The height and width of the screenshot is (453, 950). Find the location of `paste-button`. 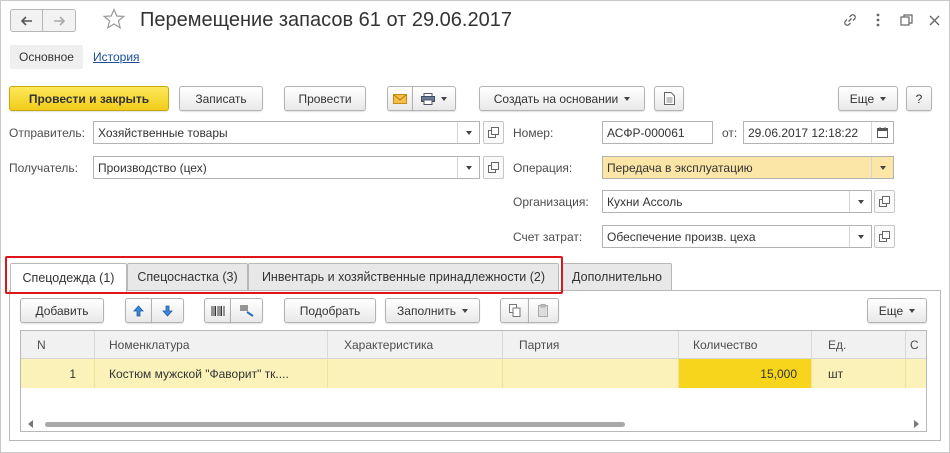

paste-button is located at coordinates (543, 310).